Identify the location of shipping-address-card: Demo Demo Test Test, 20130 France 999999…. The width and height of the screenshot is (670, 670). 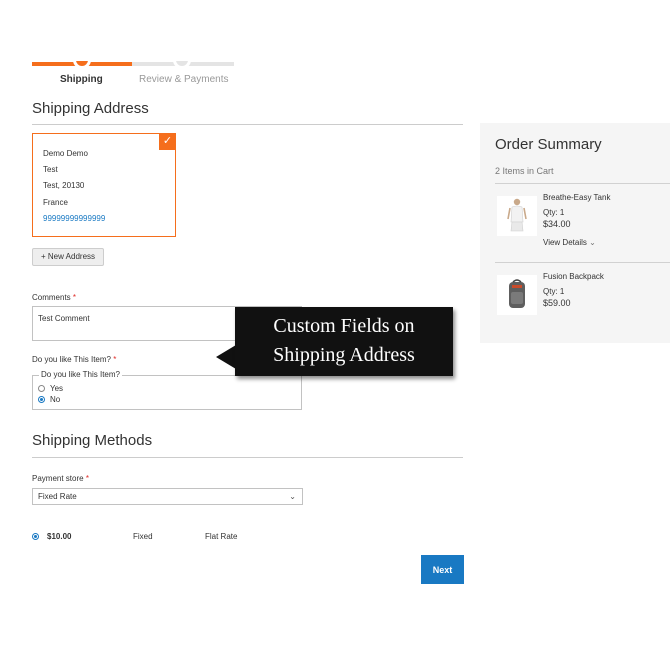
(104, 185).